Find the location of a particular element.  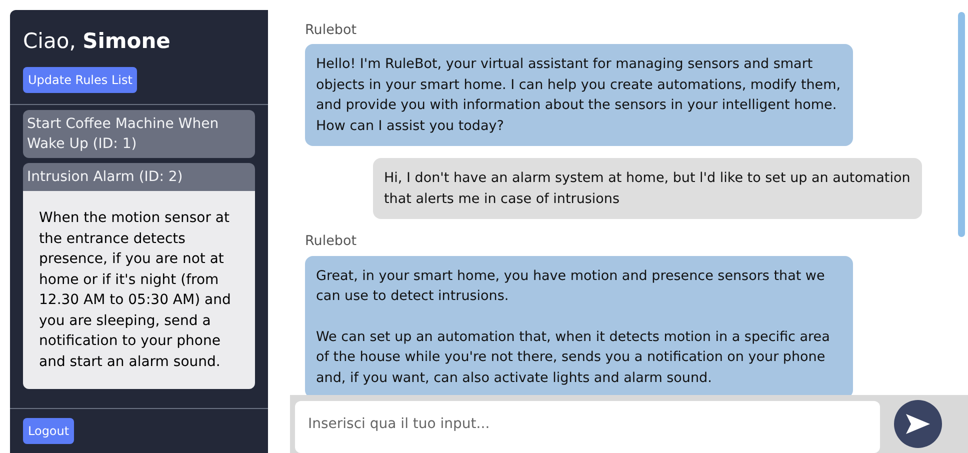

update-rules-button: Update Rules List is located at coordinates (80, 80).